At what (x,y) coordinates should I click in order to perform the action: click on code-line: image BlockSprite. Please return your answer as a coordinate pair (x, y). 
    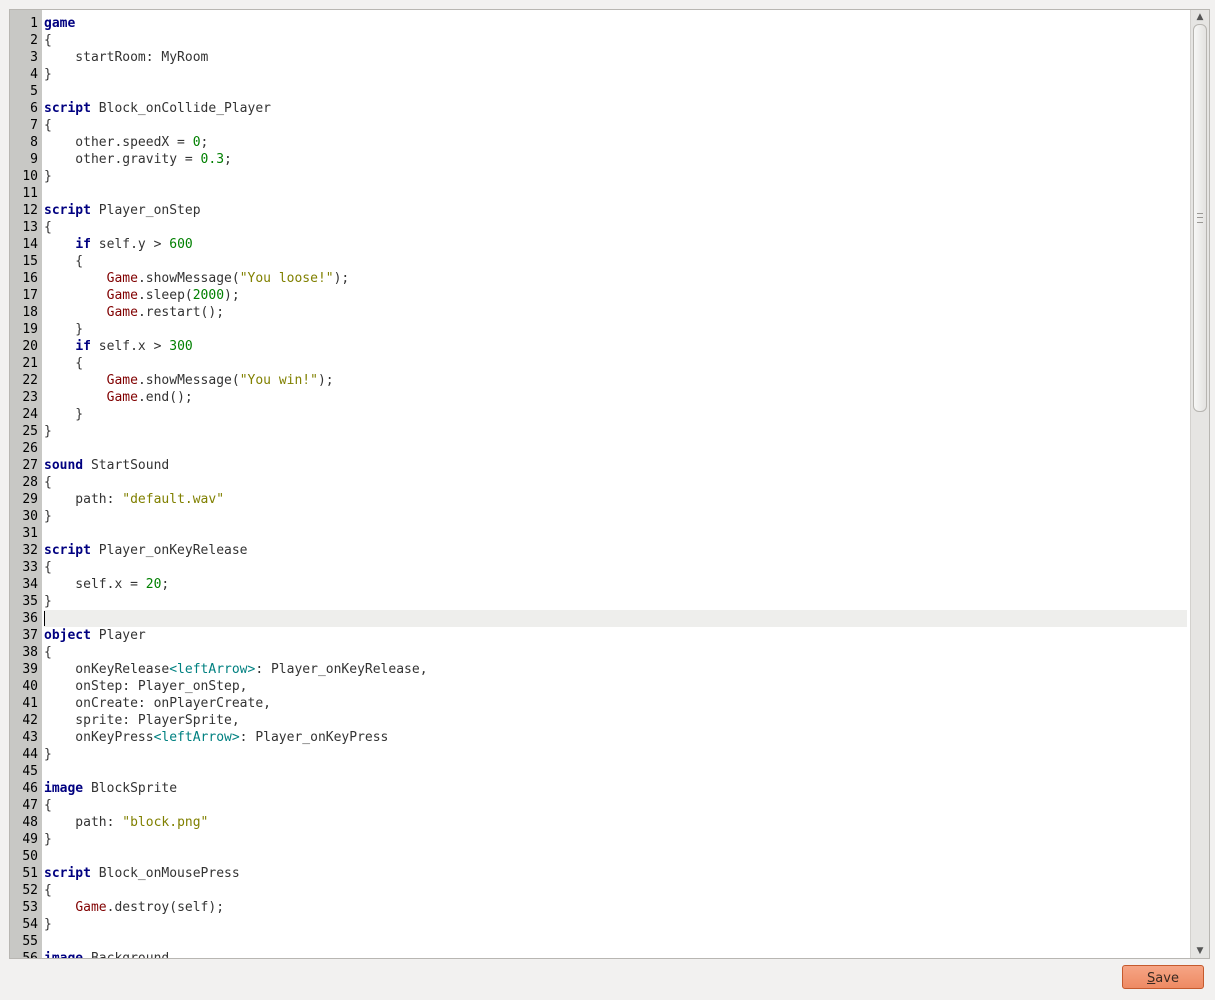
    Looking at the image, I should click on (615, 788).